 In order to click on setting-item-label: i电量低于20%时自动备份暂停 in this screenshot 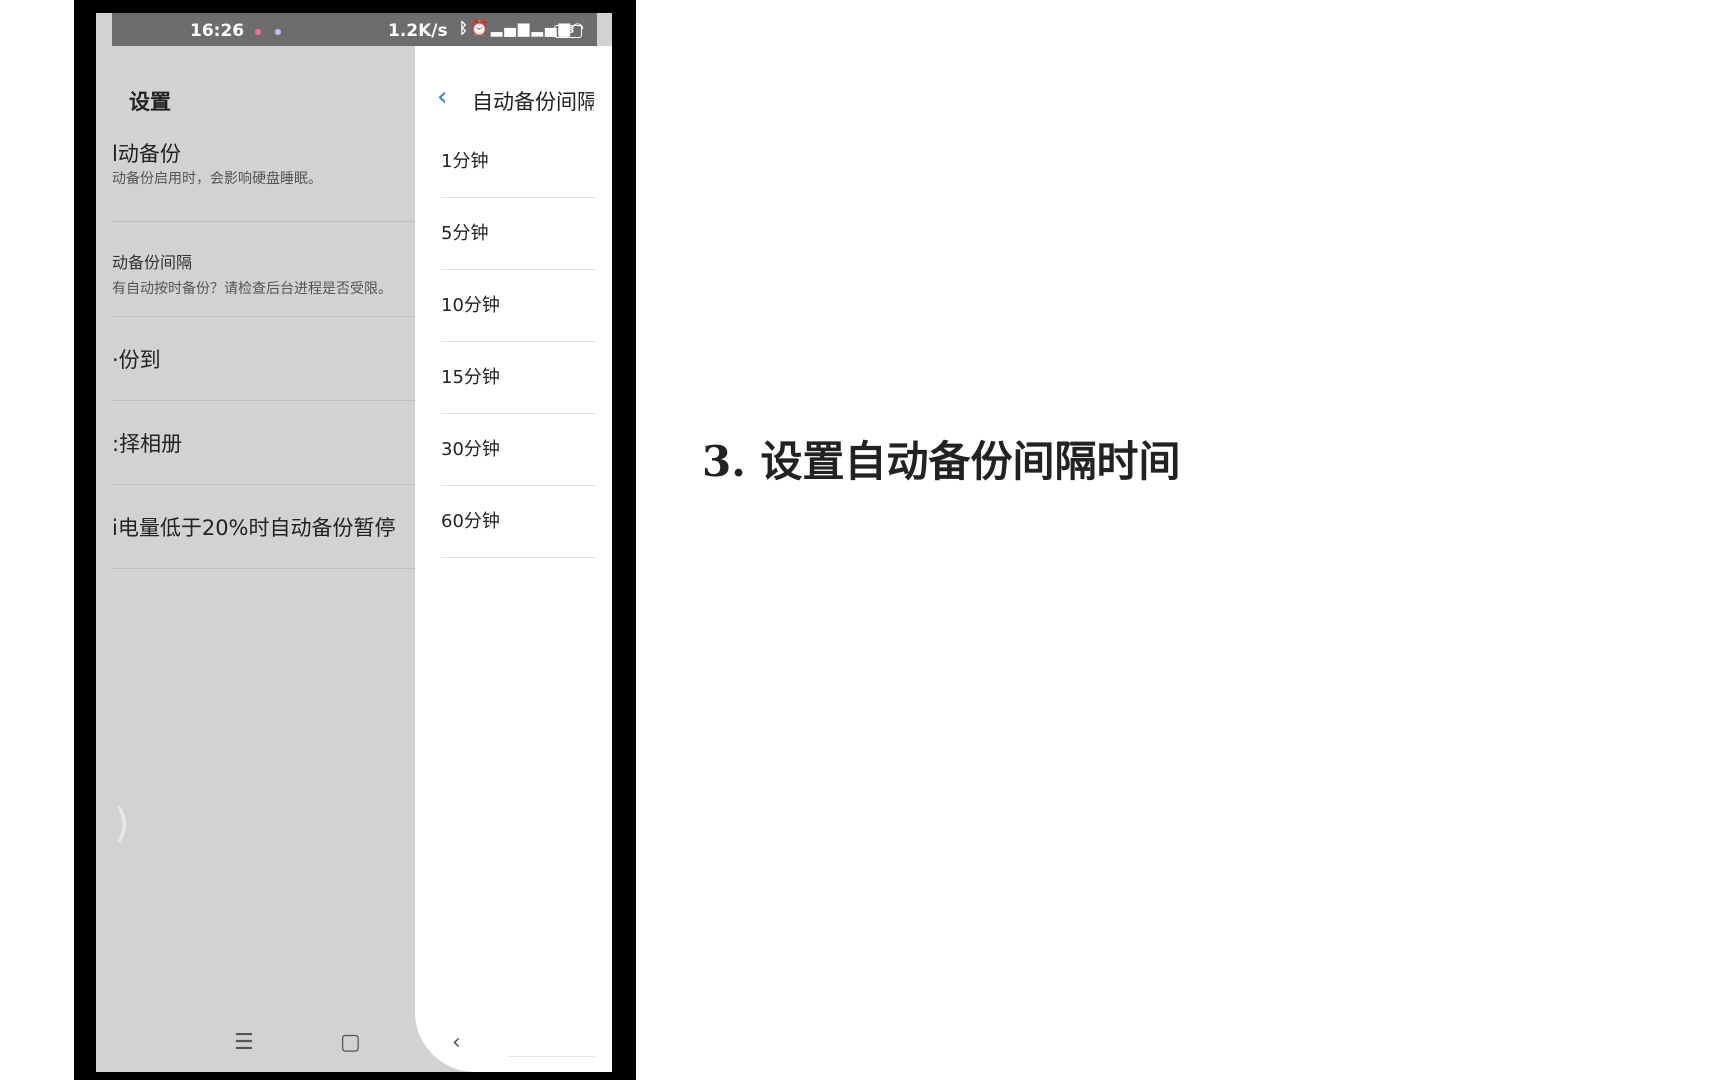, I will do `click(254, 528)`.